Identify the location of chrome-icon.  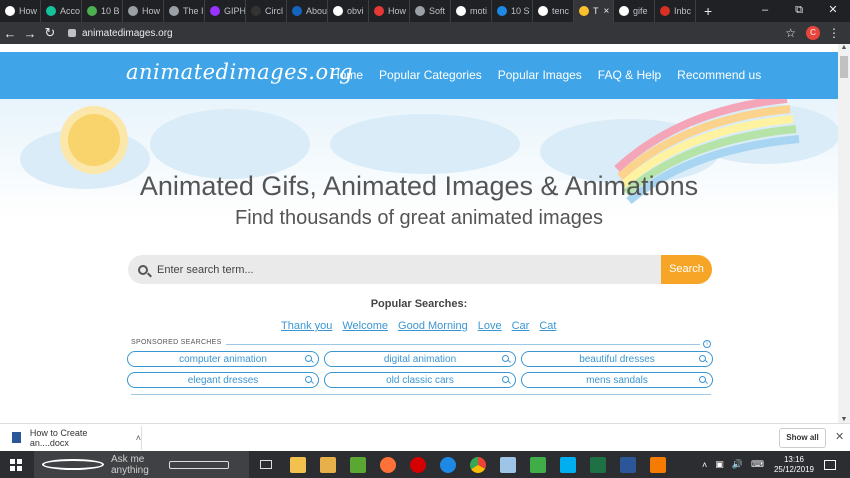
(478, 464).